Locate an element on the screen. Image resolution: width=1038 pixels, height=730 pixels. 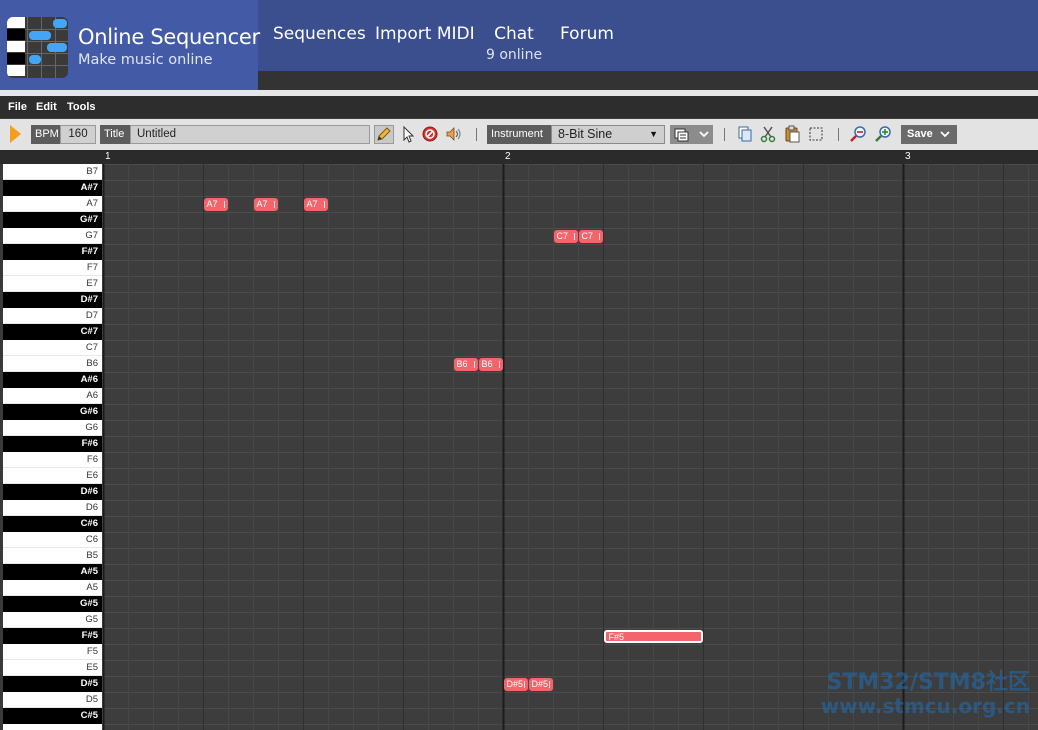
piano-key: G#7 is located at coordinates (52, 220).